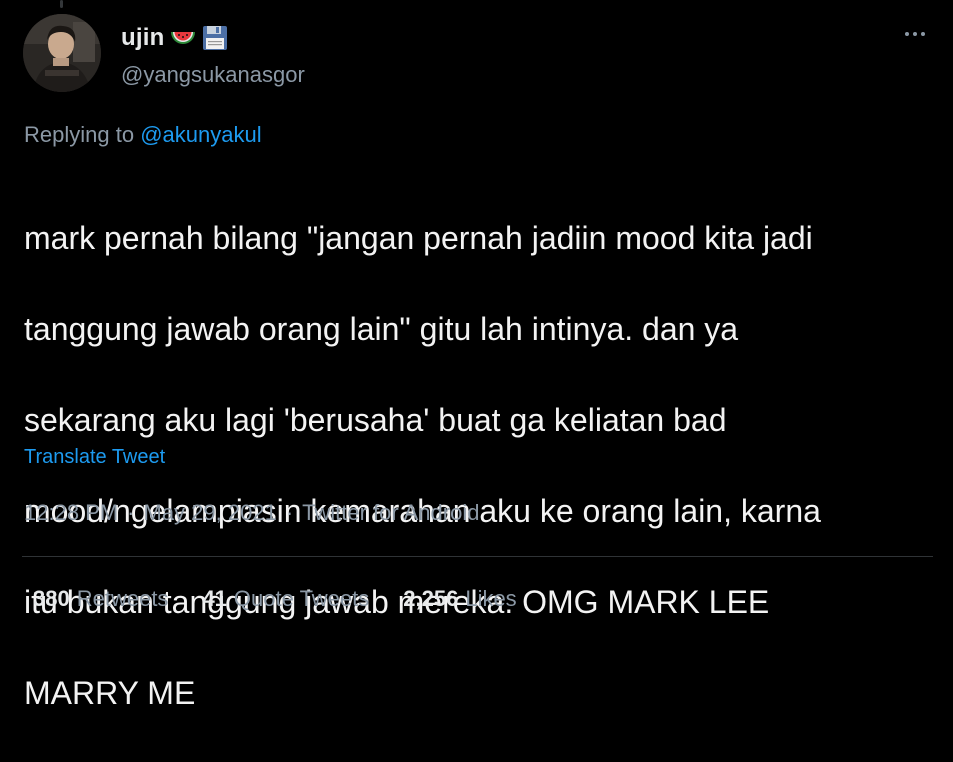 The width and height of the screenshot is (953, 762). I want to click on replying-to-label: Replying to, so click(79, 134).